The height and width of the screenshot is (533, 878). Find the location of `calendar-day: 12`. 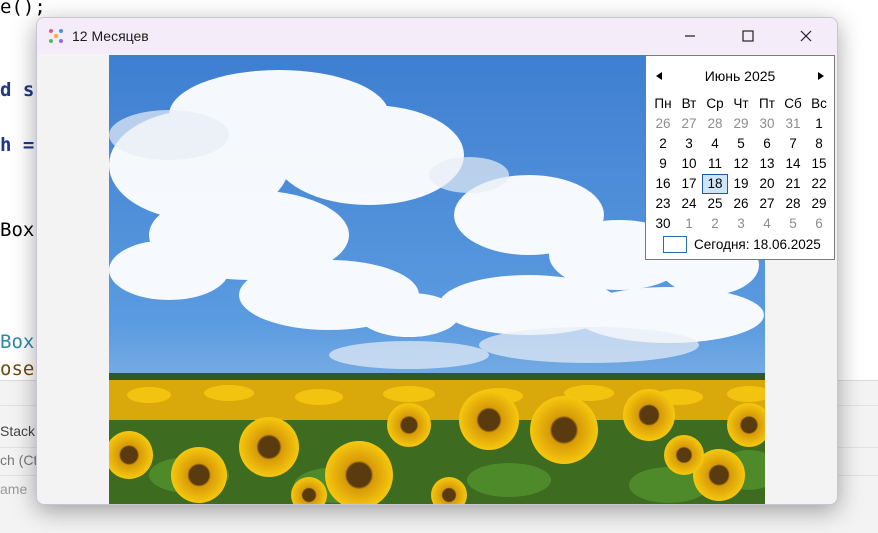

calendar-day: 12 is located at coordinates (741, 164).